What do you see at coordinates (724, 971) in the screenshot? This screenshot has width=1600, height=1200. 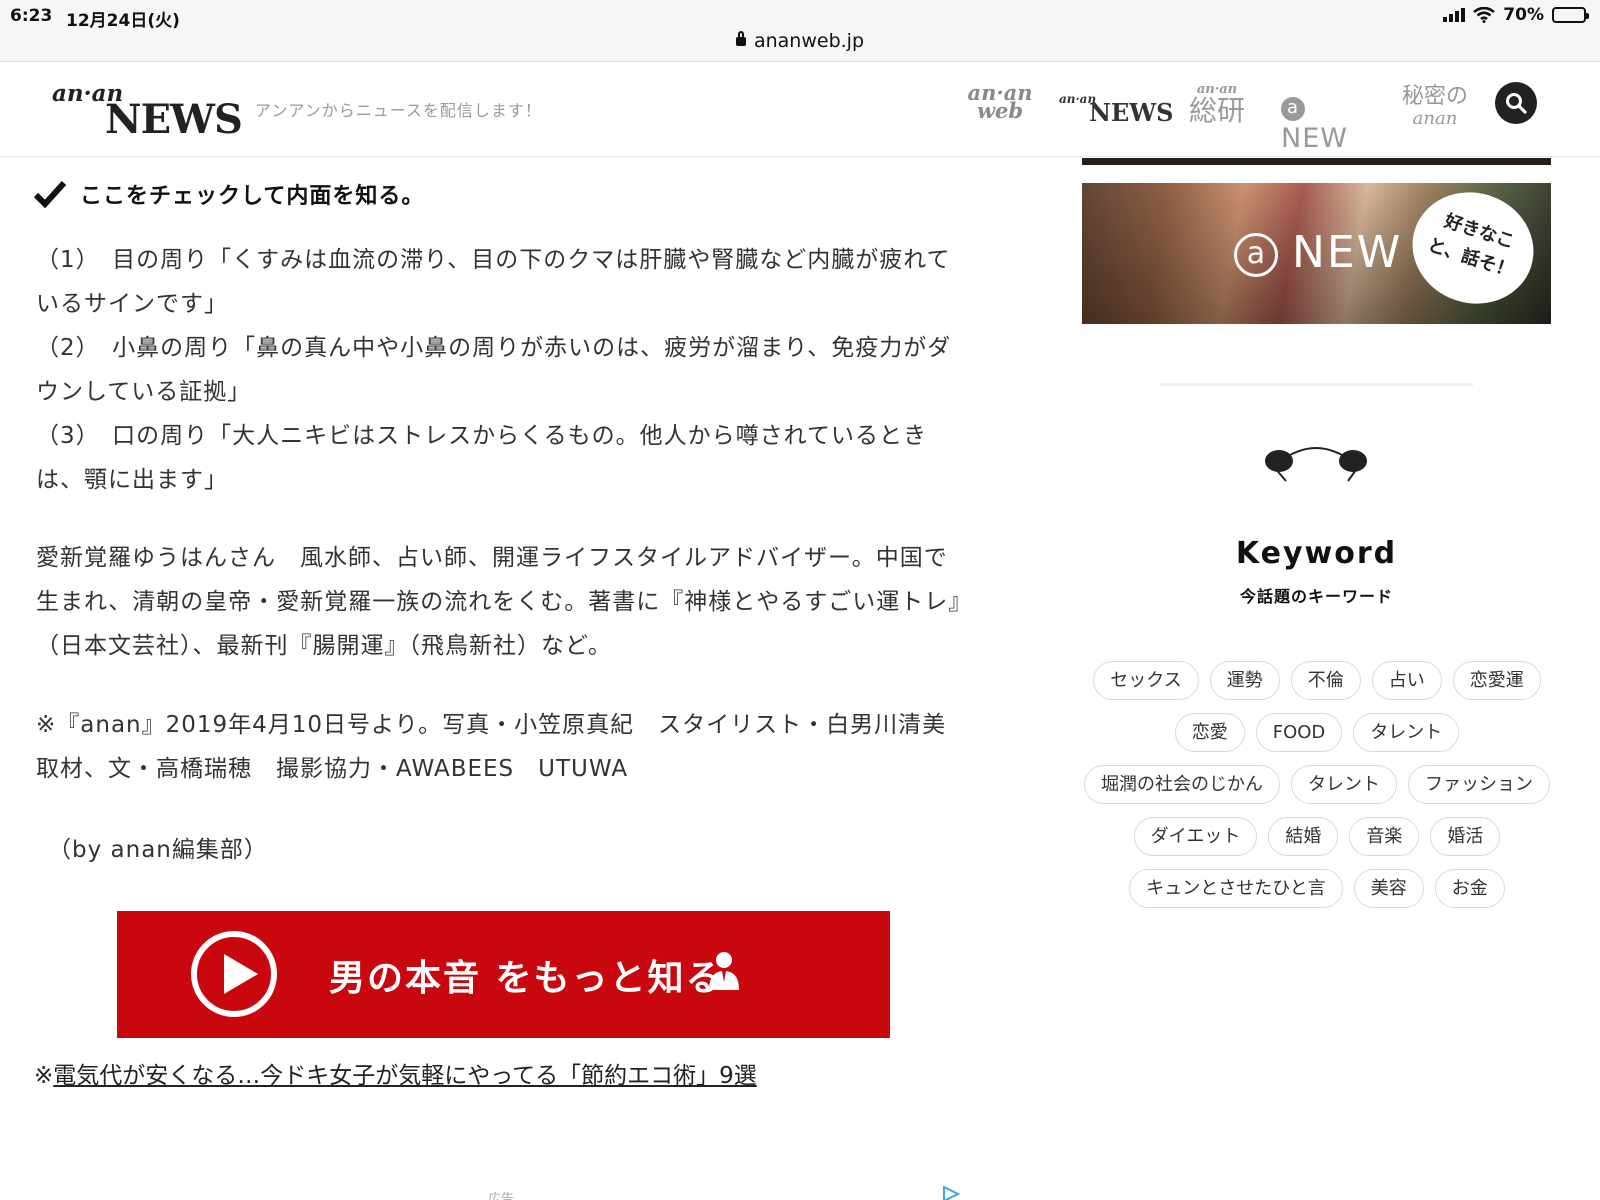 I see `person-icon` at bounding box center [724, 971].